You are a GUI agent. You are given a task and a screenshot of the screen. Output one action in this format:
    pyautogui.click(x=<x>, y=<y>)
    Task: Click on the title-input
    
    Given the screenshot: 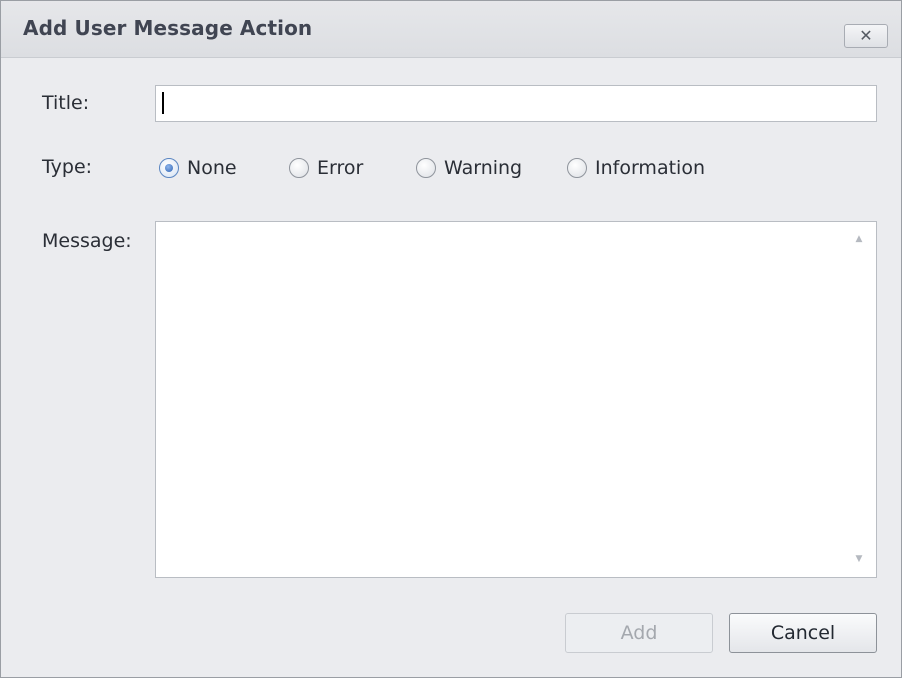 What is the action you would take?
    pyautogui.click(x=516, y=103)
    